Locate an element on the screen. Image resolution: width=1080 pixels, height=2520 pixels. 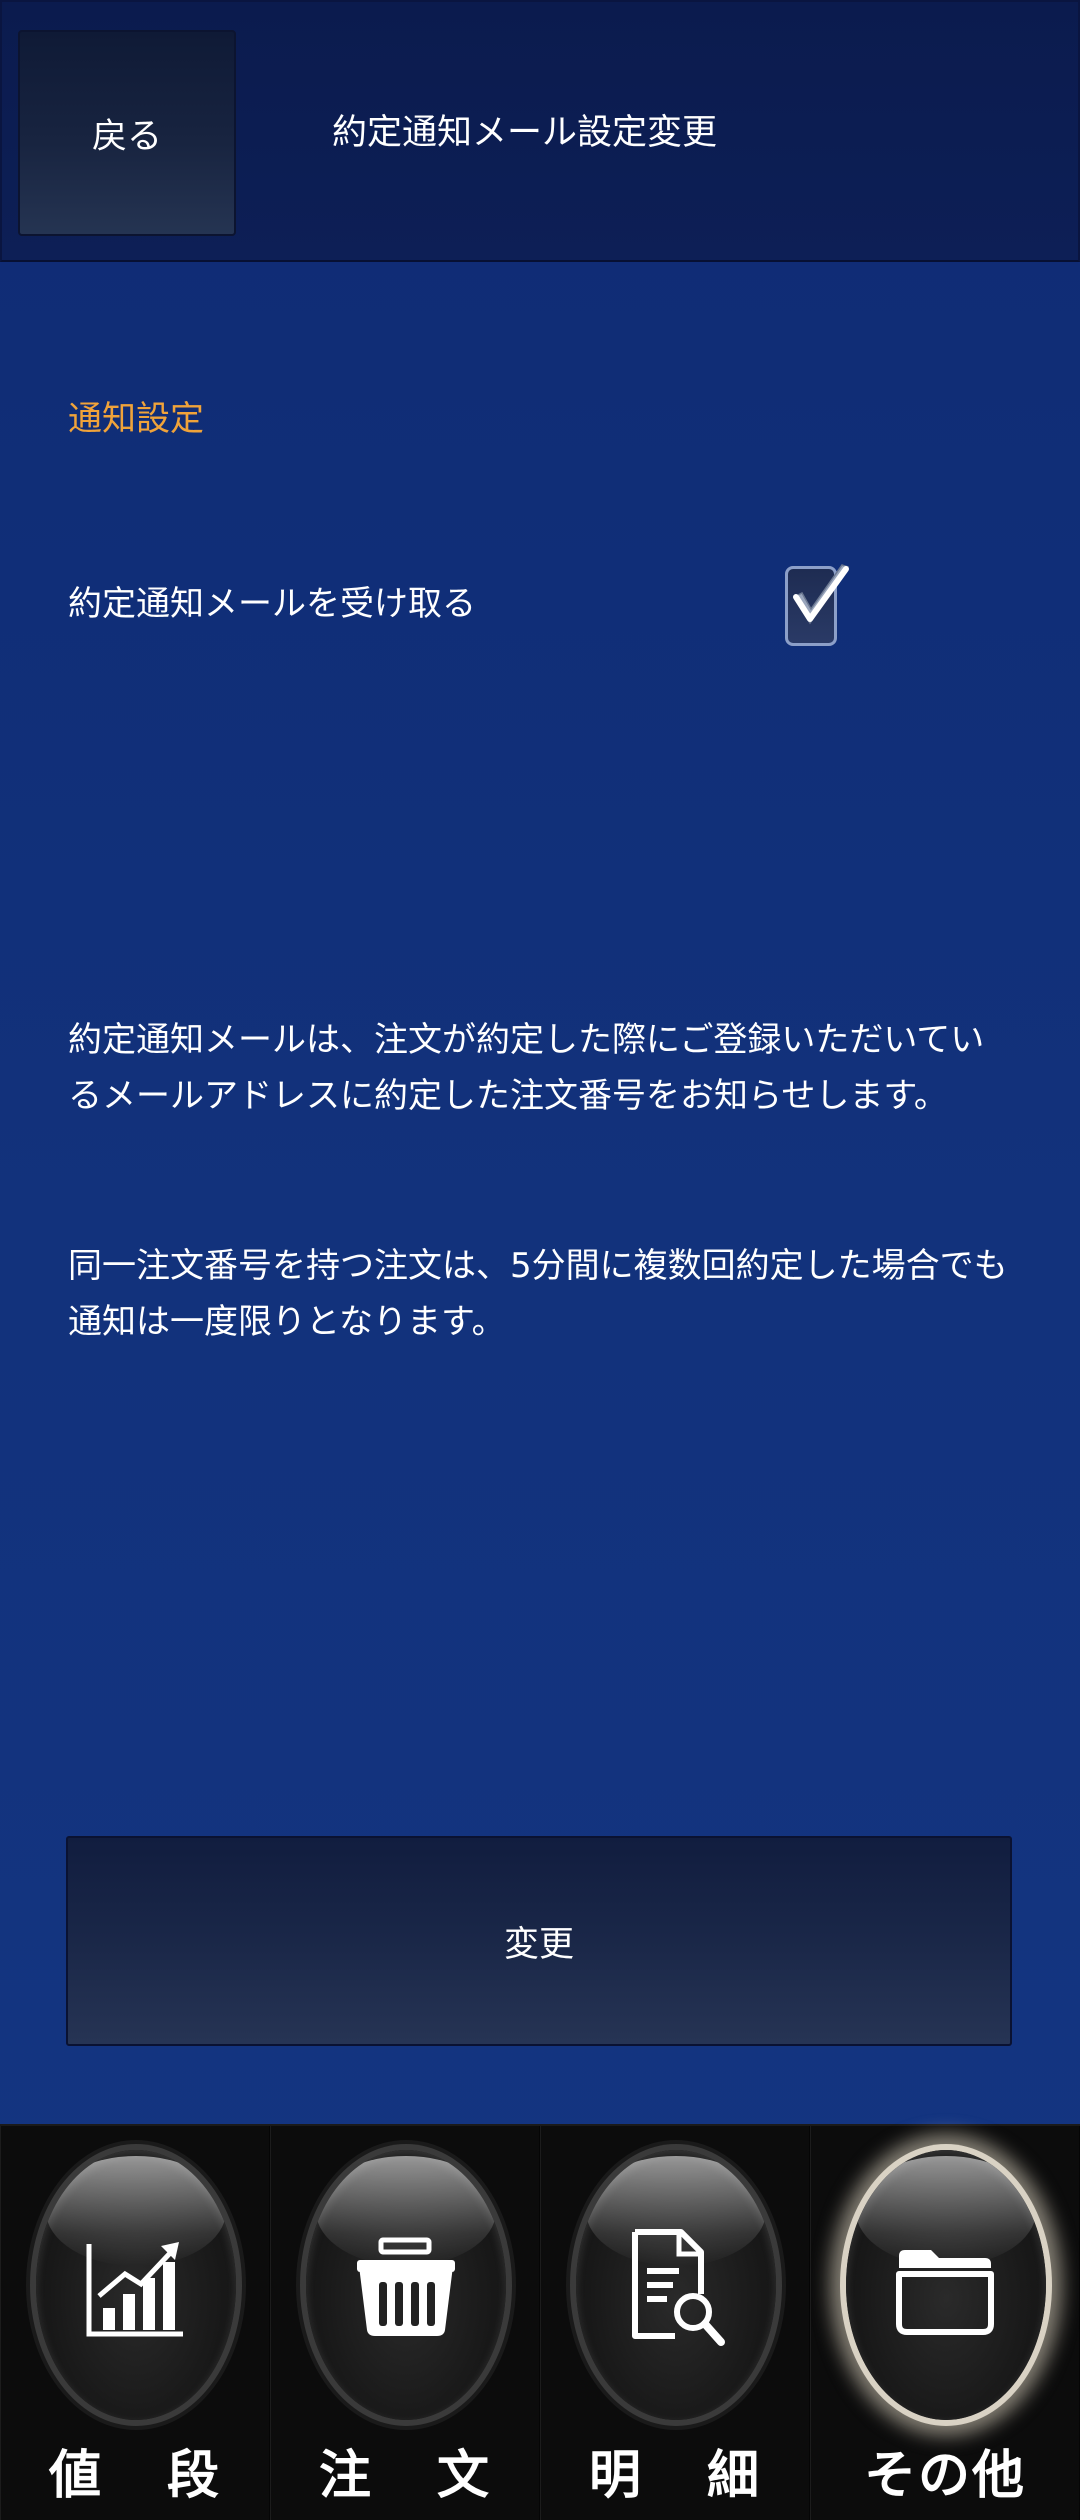
change-button: 変更 is located at coordinates (539, 1941).